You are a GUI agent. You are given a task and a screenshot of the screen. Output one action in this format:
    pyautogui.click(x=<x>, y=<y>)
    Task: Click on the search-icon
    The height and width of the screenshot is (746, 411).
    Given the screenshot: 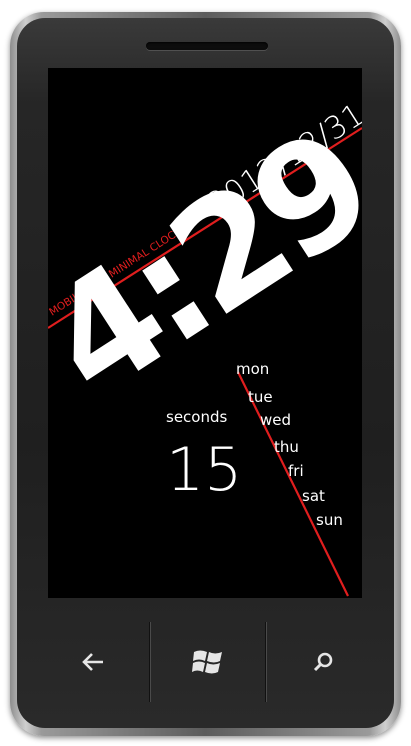 What is the action you would take?
    pyautogui.click(x=323, y=662)
    